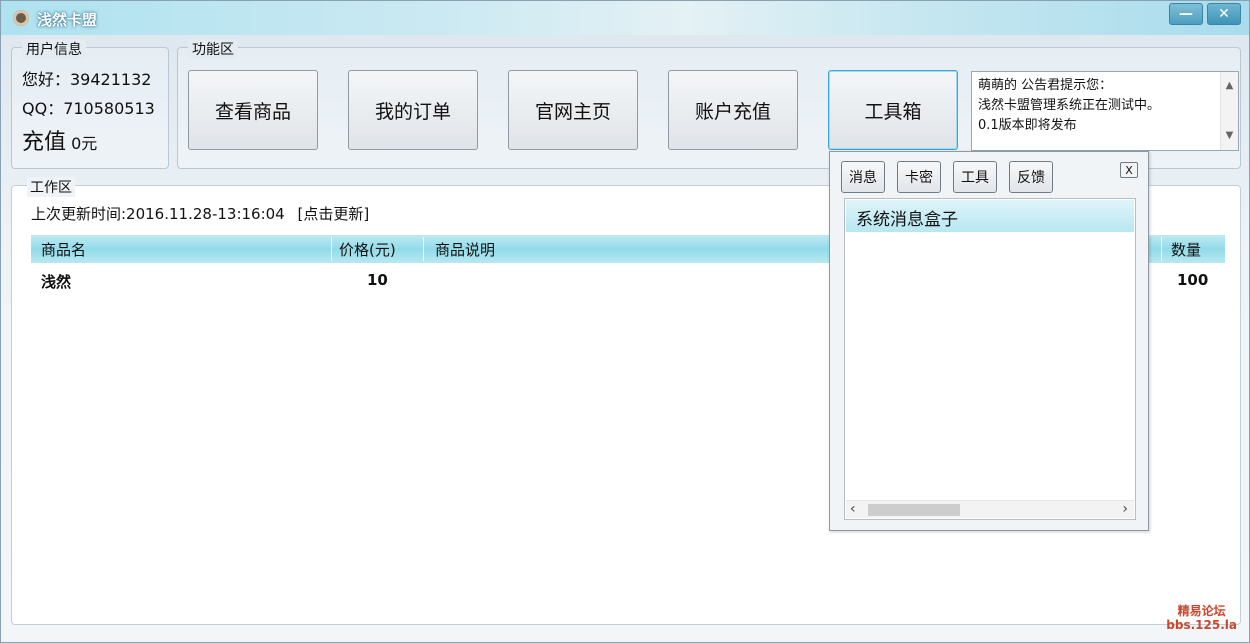  I want to click on recharge-label: 充值, so click(44, 142).